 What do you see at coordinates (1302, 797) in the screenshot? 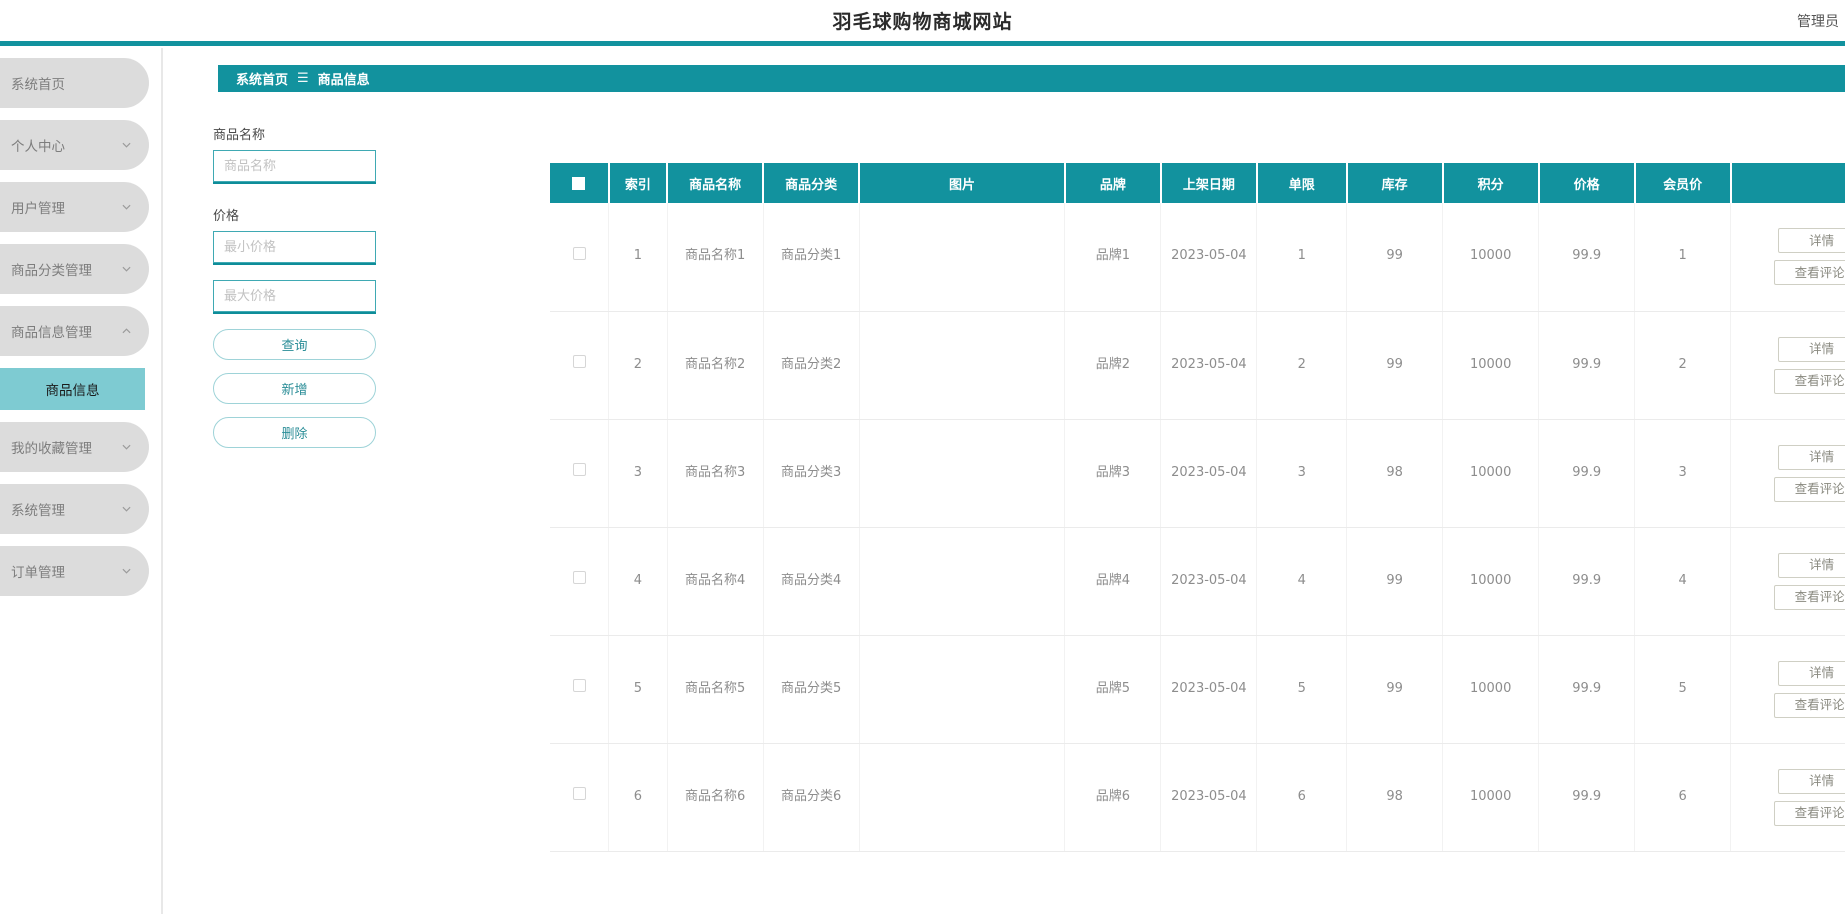
I see `cell-limit: 6` at bounding box center [1302, 797].